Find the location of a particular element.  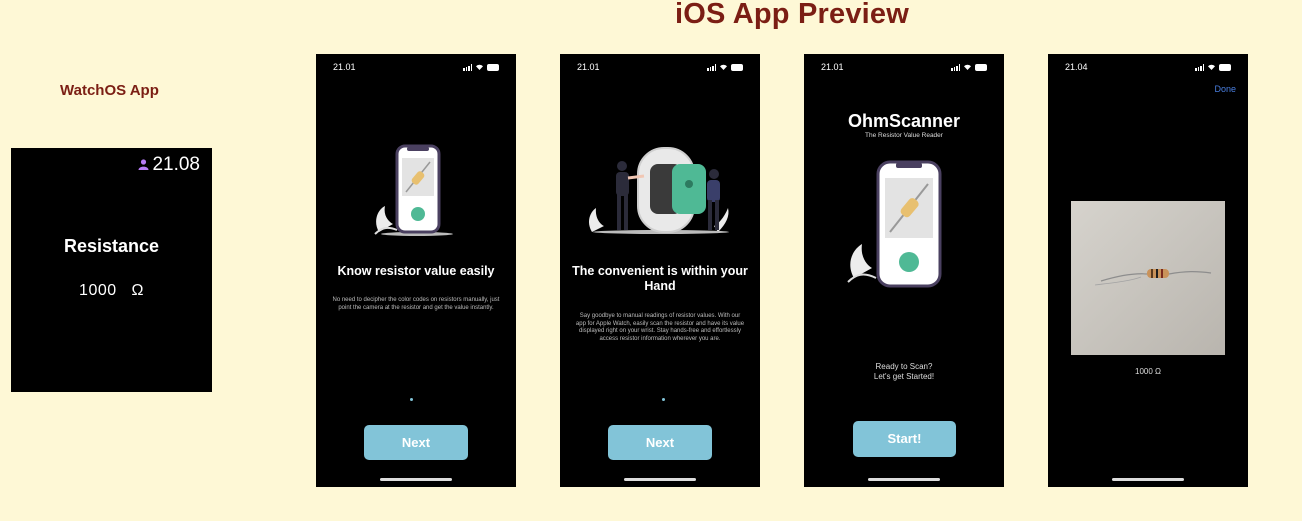

watchos-label: WatchOS App is located at coordinates (109, 90).